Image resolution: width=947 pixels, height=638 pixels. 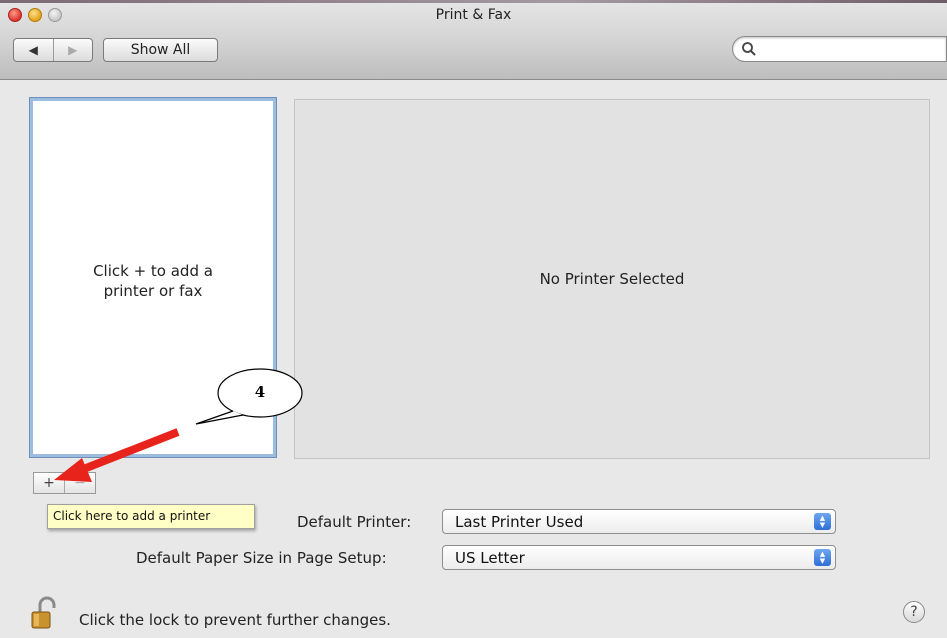 What do you see at coordinates (45, 613) in the screenshot?
I see `lock-icon` at bounding box center [45, 613].